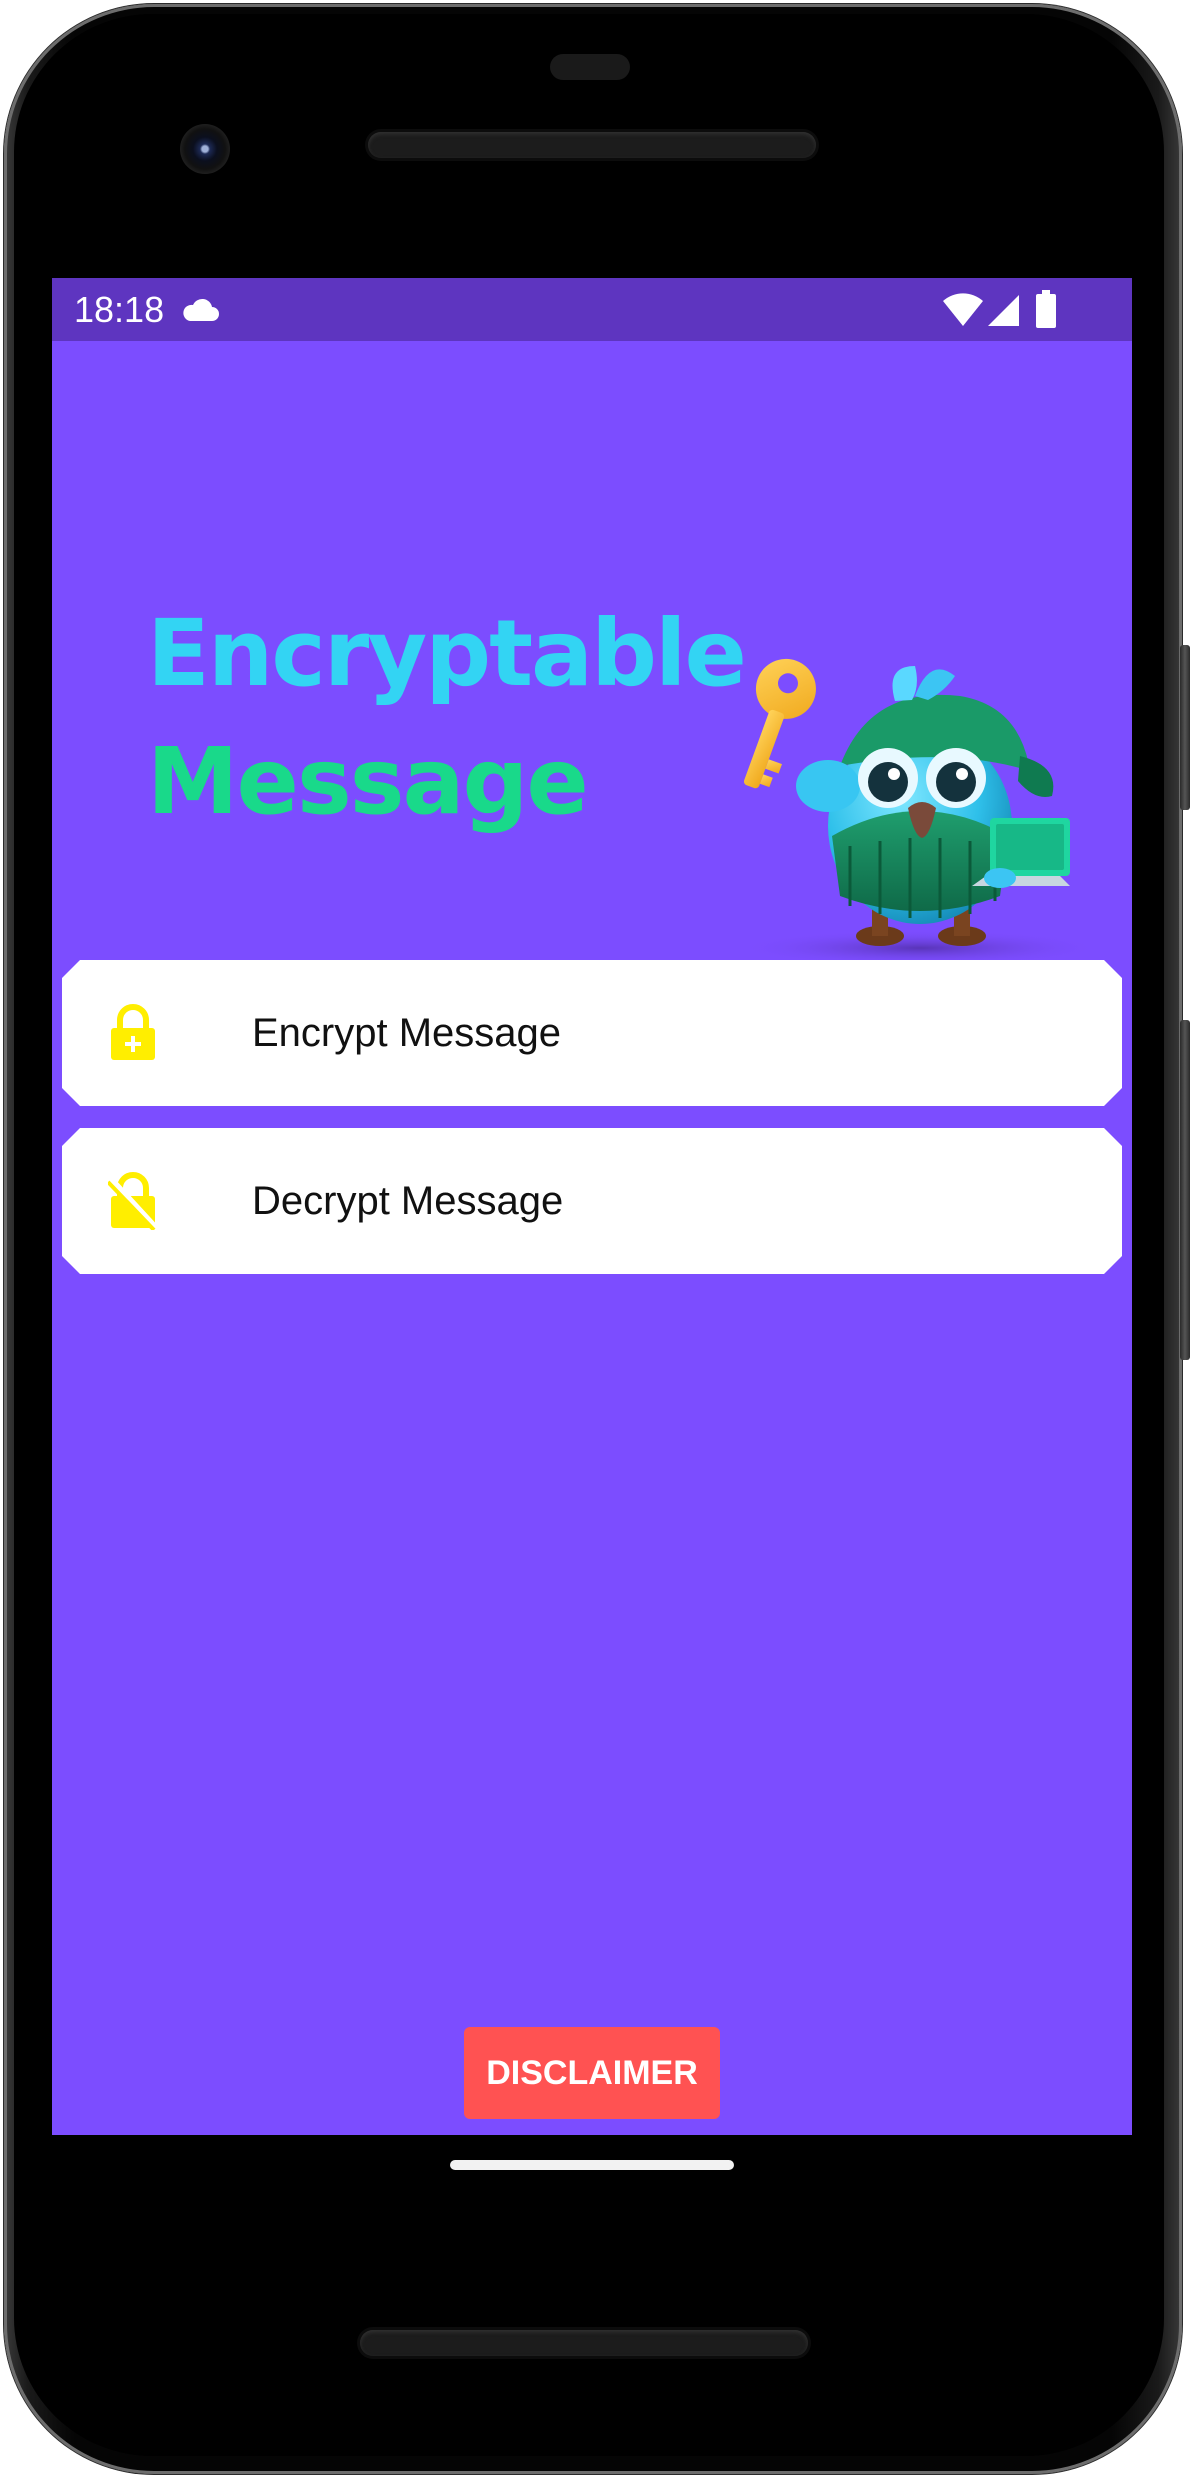 The height and width of the screenshot is (2480, 1194). What do you see at coordinates (368, 781) in the screenshot?
I see `title-line-2: Message` at bounding box center [368, 781].